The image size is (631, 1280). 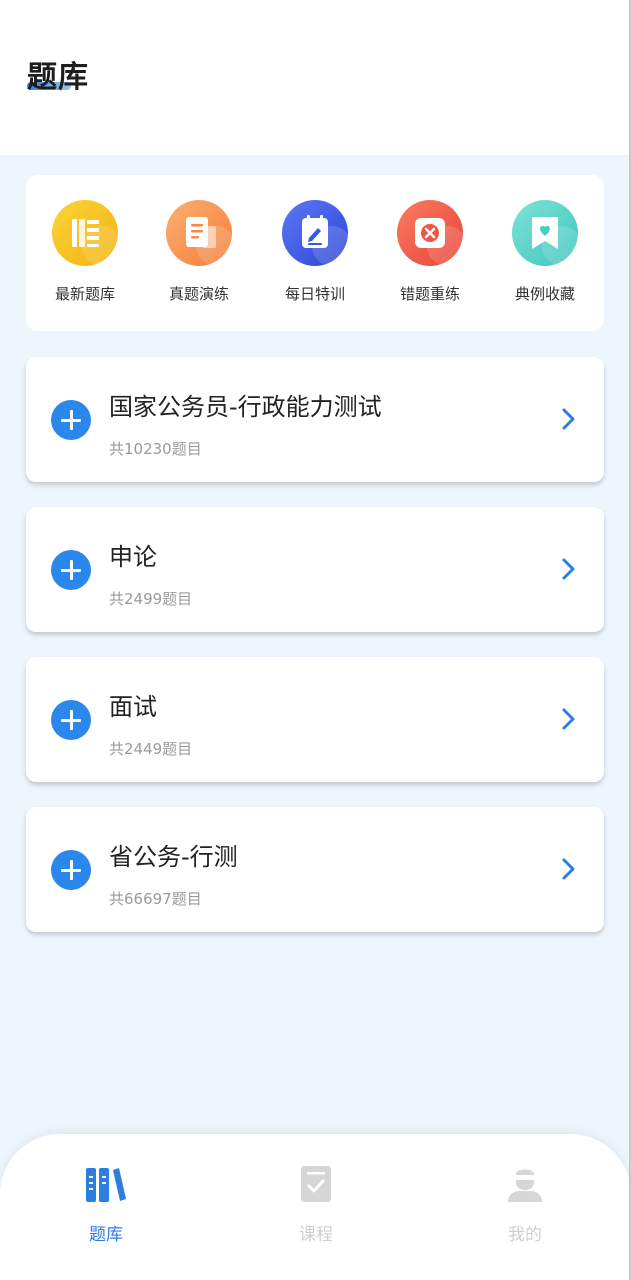 What do you see at coordinates (85, 233) in the screenshot?
I see `book-list-icon` at bounding box center [85, 233].